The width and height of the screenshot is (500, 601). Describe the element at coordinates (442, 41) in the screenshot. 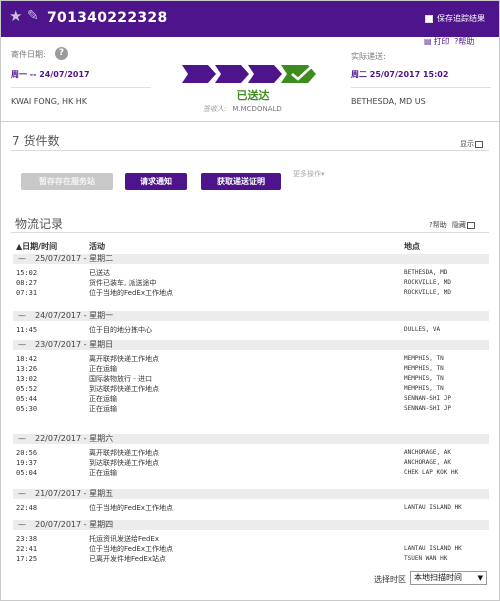

I see `print-link: 打印` at that location.